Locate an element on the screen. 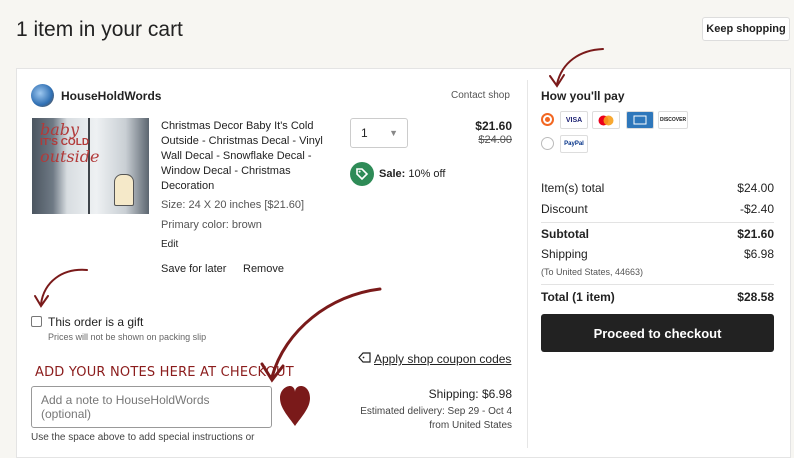 The image size is (794, 458). sale-value: 10% off is located at coordinates (427, 174).